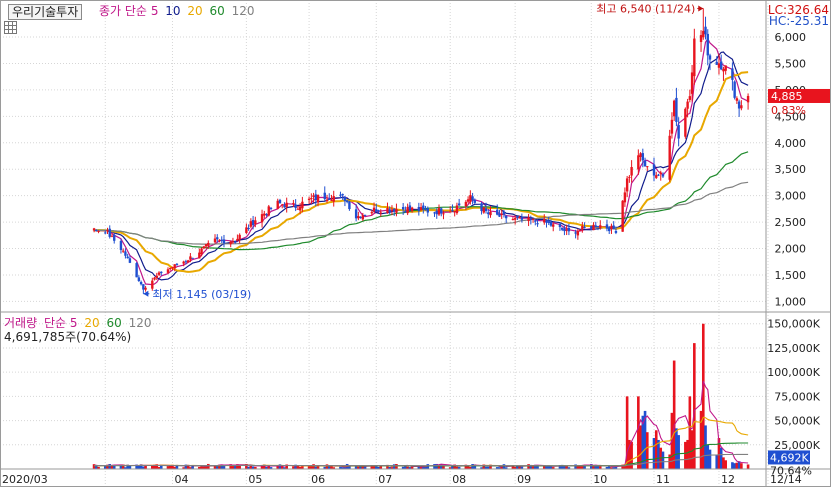  I want to click on ma-legend: 종가 단순 5 10 20 60 120, so click(177, 11).